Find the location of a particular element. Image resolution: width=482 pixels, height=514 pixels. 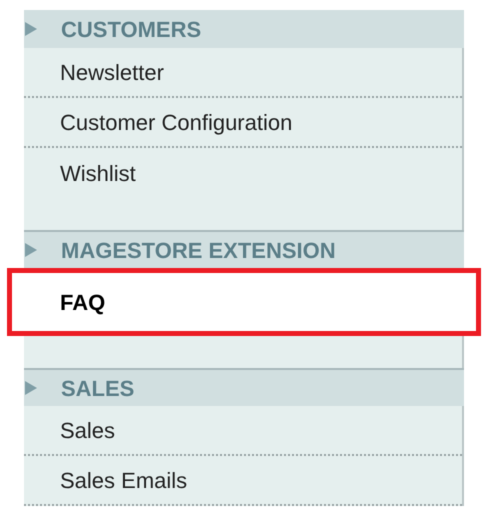

menu-item: Sales Emails is located at coordinates (243, 481).